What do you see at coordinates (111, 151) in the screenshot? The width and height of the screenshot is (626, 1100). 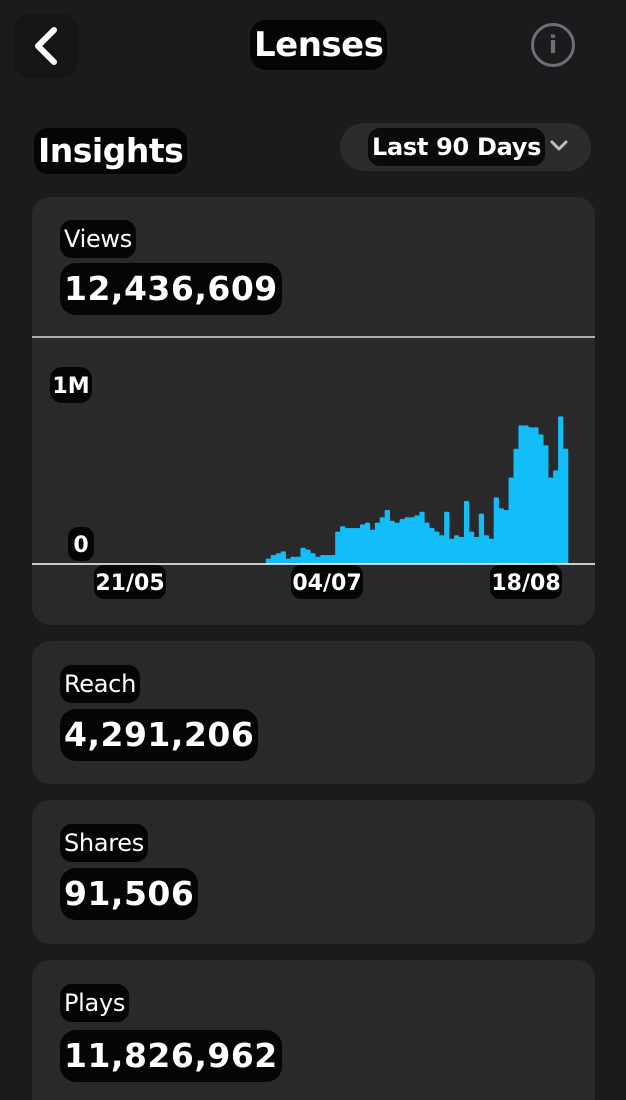 I see `insights-heading: Insights` at bounding box center [111, 151].